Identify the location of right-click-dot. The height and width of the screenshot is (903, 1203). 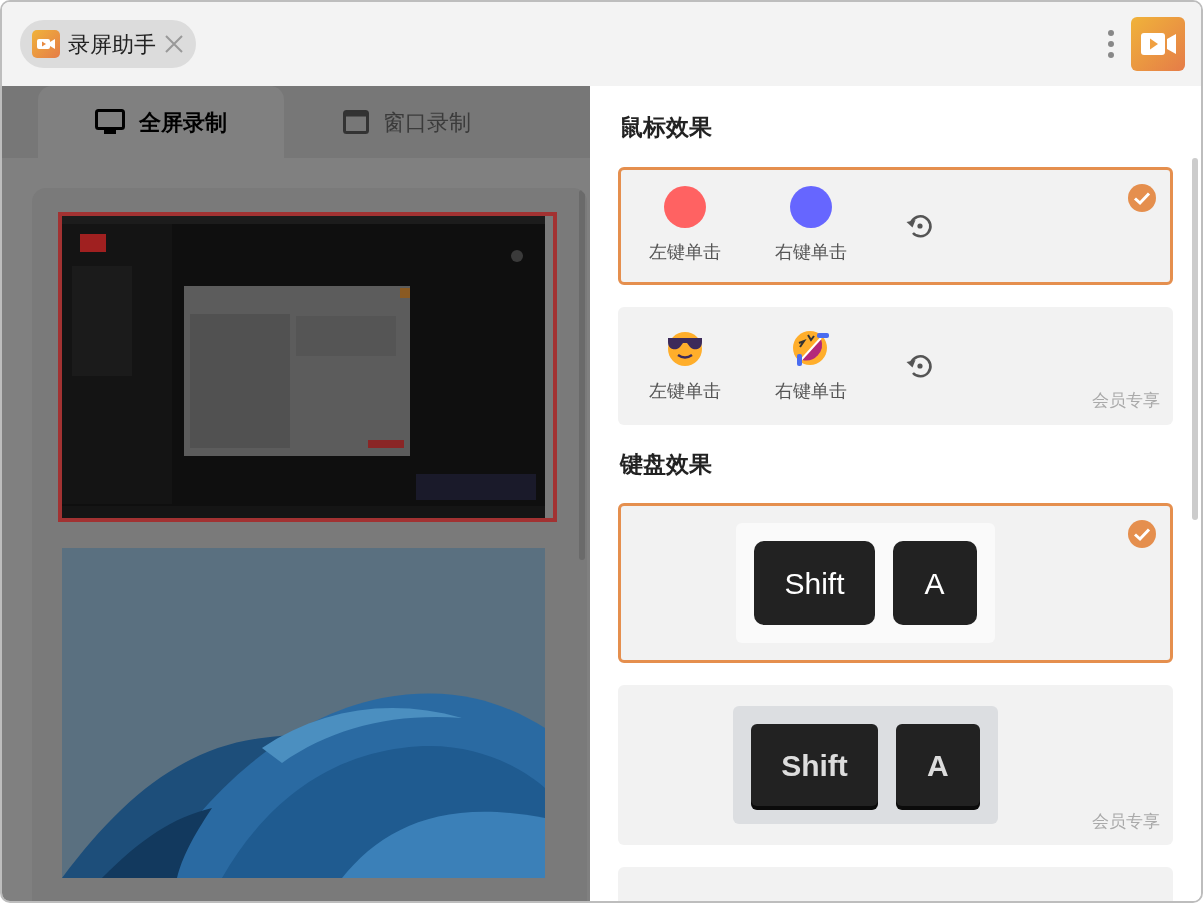
(811, 207).